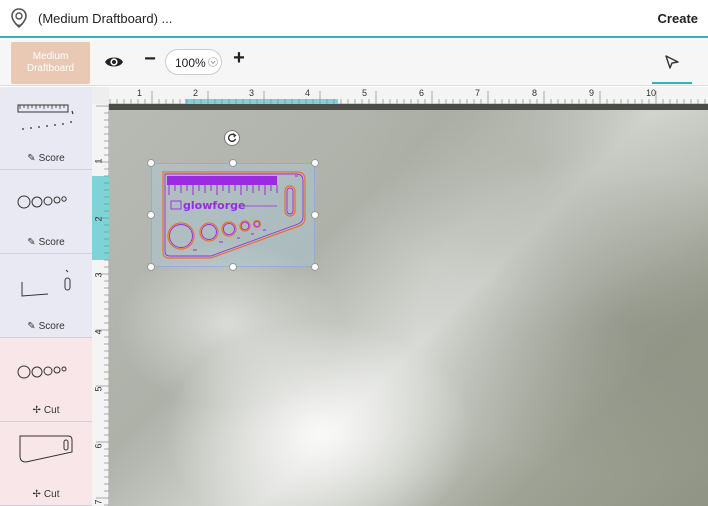  I want to click on zoom-value: 100%, so click(190, 63).